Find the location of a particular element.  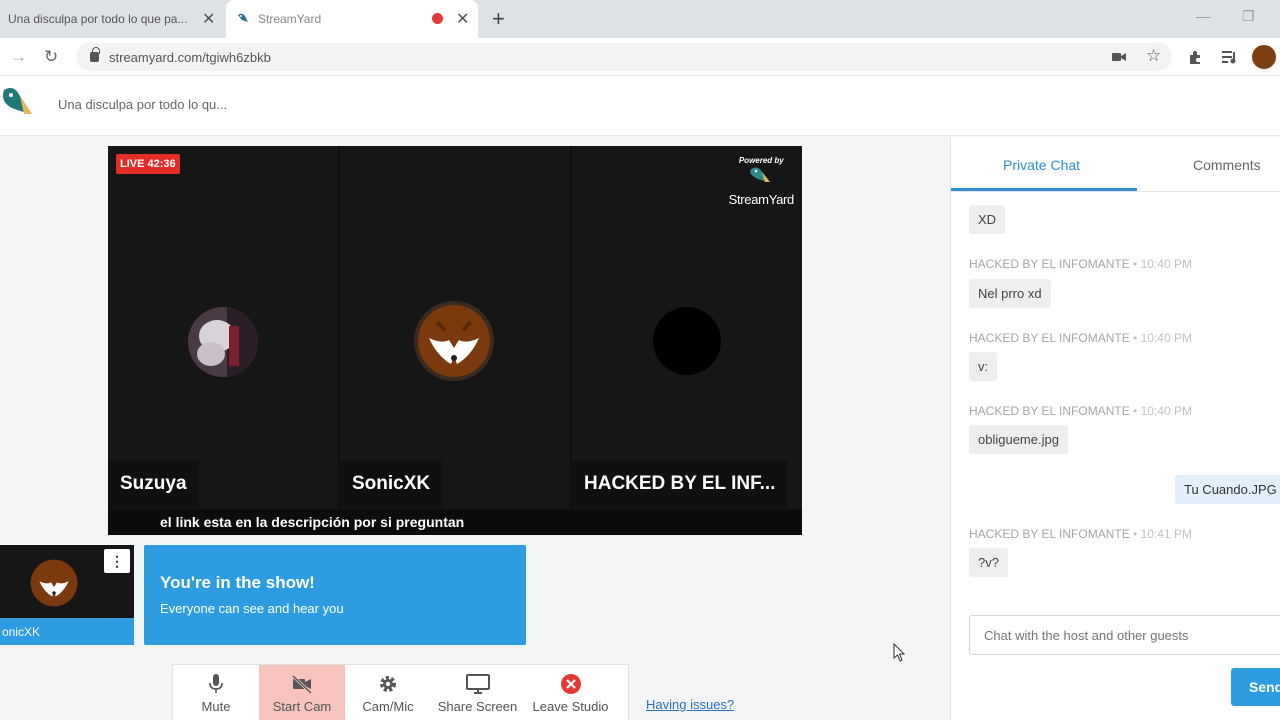

participant-slot-sonicxk: SonicXK is located at coordinates (454, 327).